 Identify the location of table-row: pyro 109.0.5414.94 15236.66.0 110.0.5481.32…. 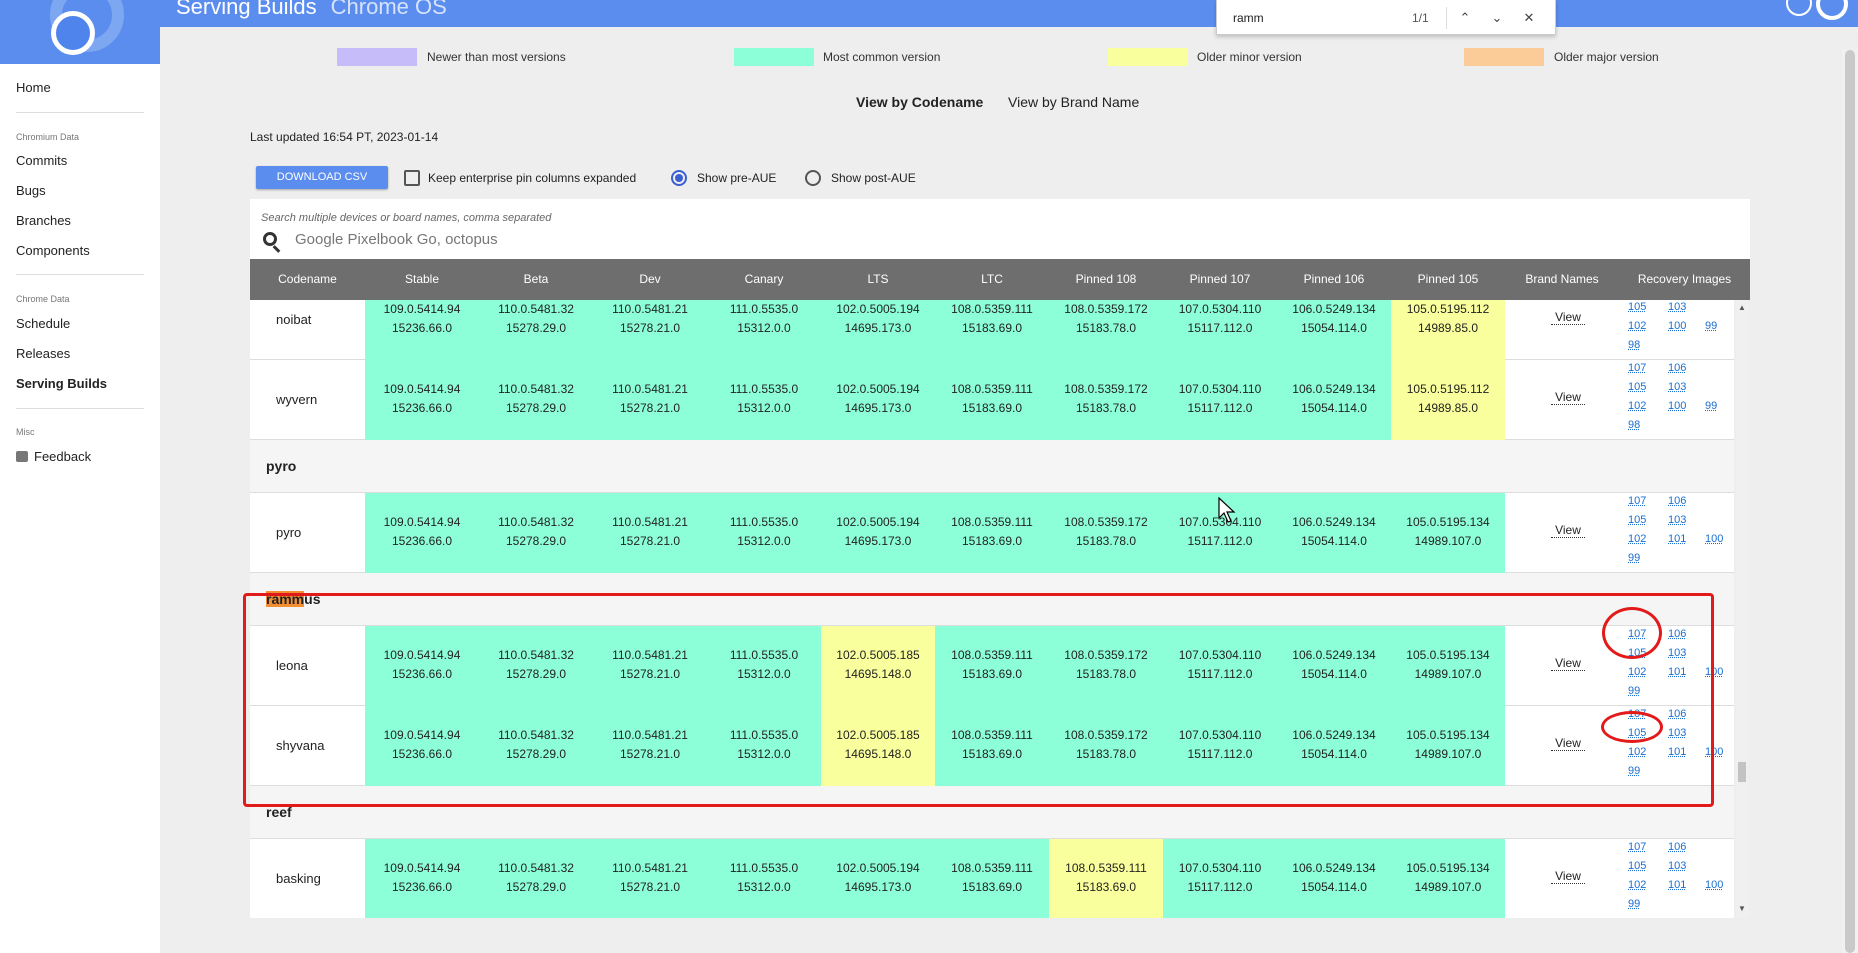
(992, 533).